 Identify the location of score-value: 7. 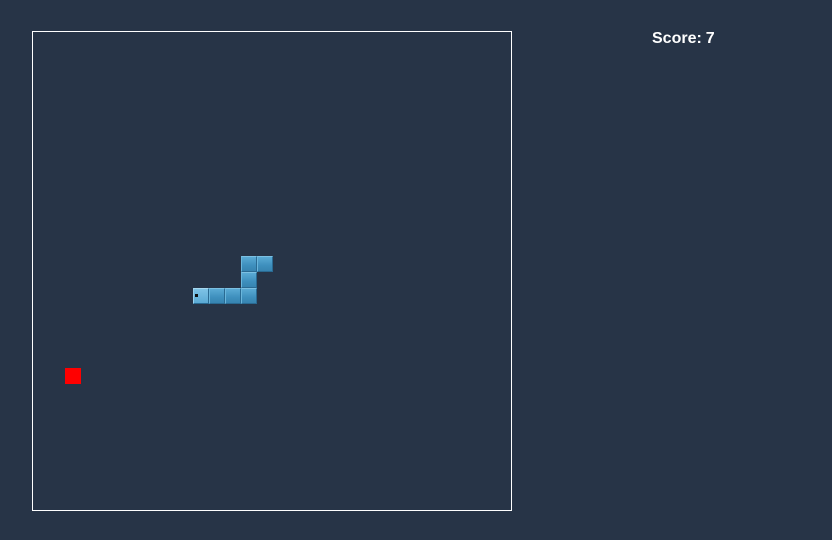
(710, 38).